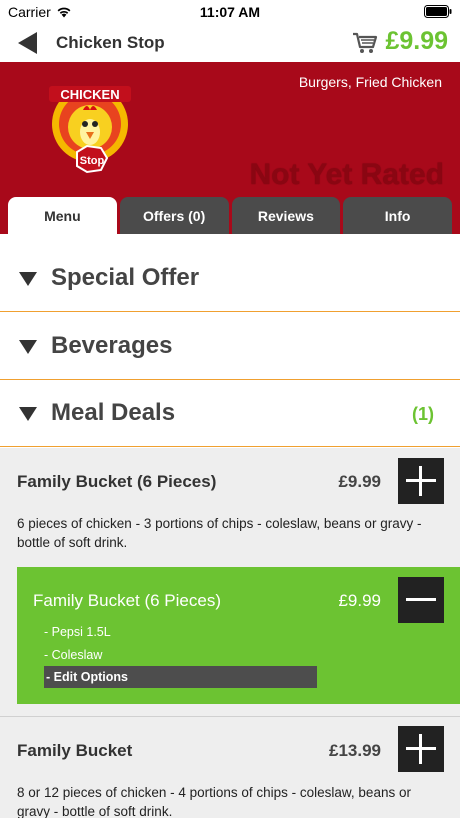  Describe the element at coordinates (92, 161) in the screenshot. I see `svg-text: Stop` at that location.